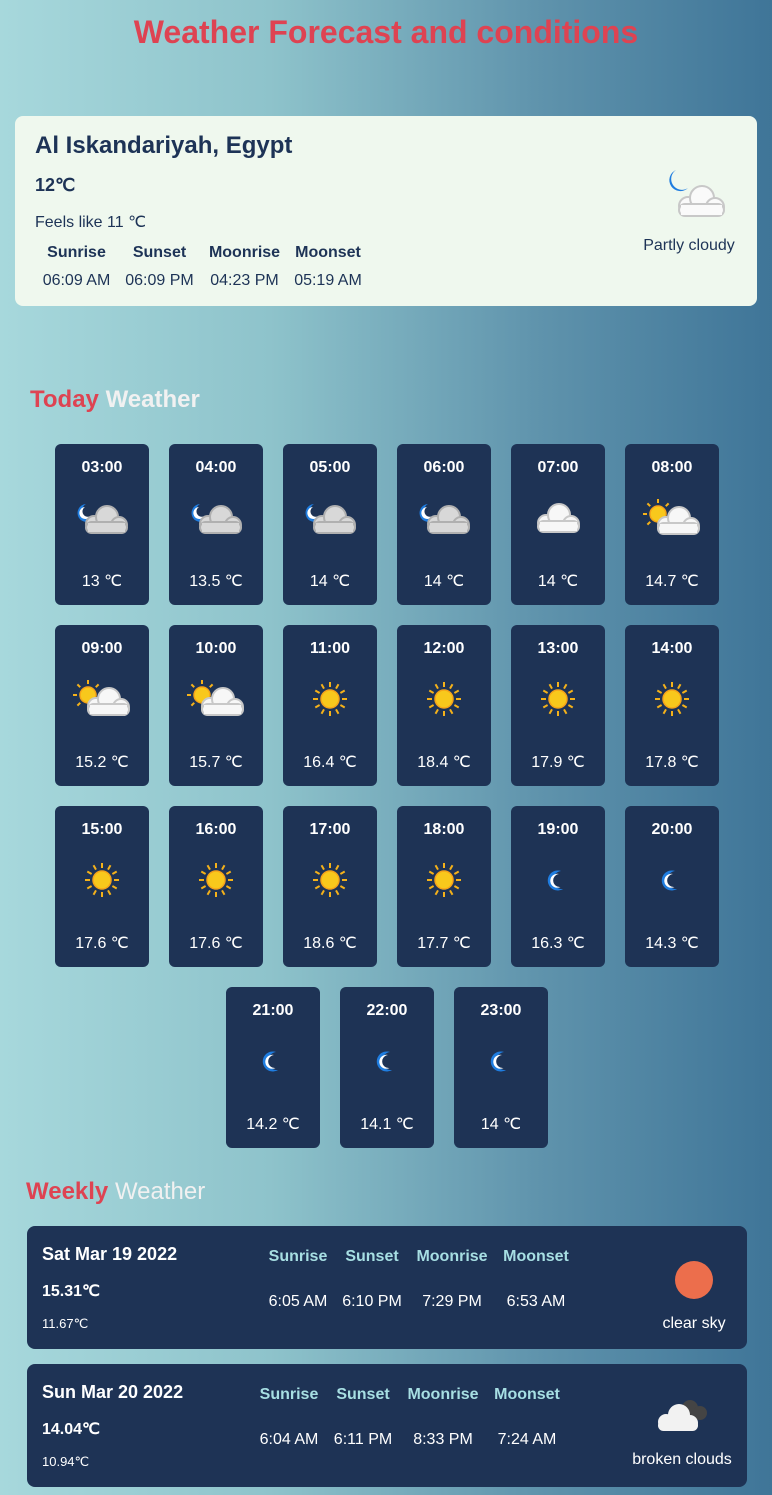  What do you see at coordinates (558, 467) in the screenshot?
I see `hour-time: 07:00` at bounding box center [558, 467].